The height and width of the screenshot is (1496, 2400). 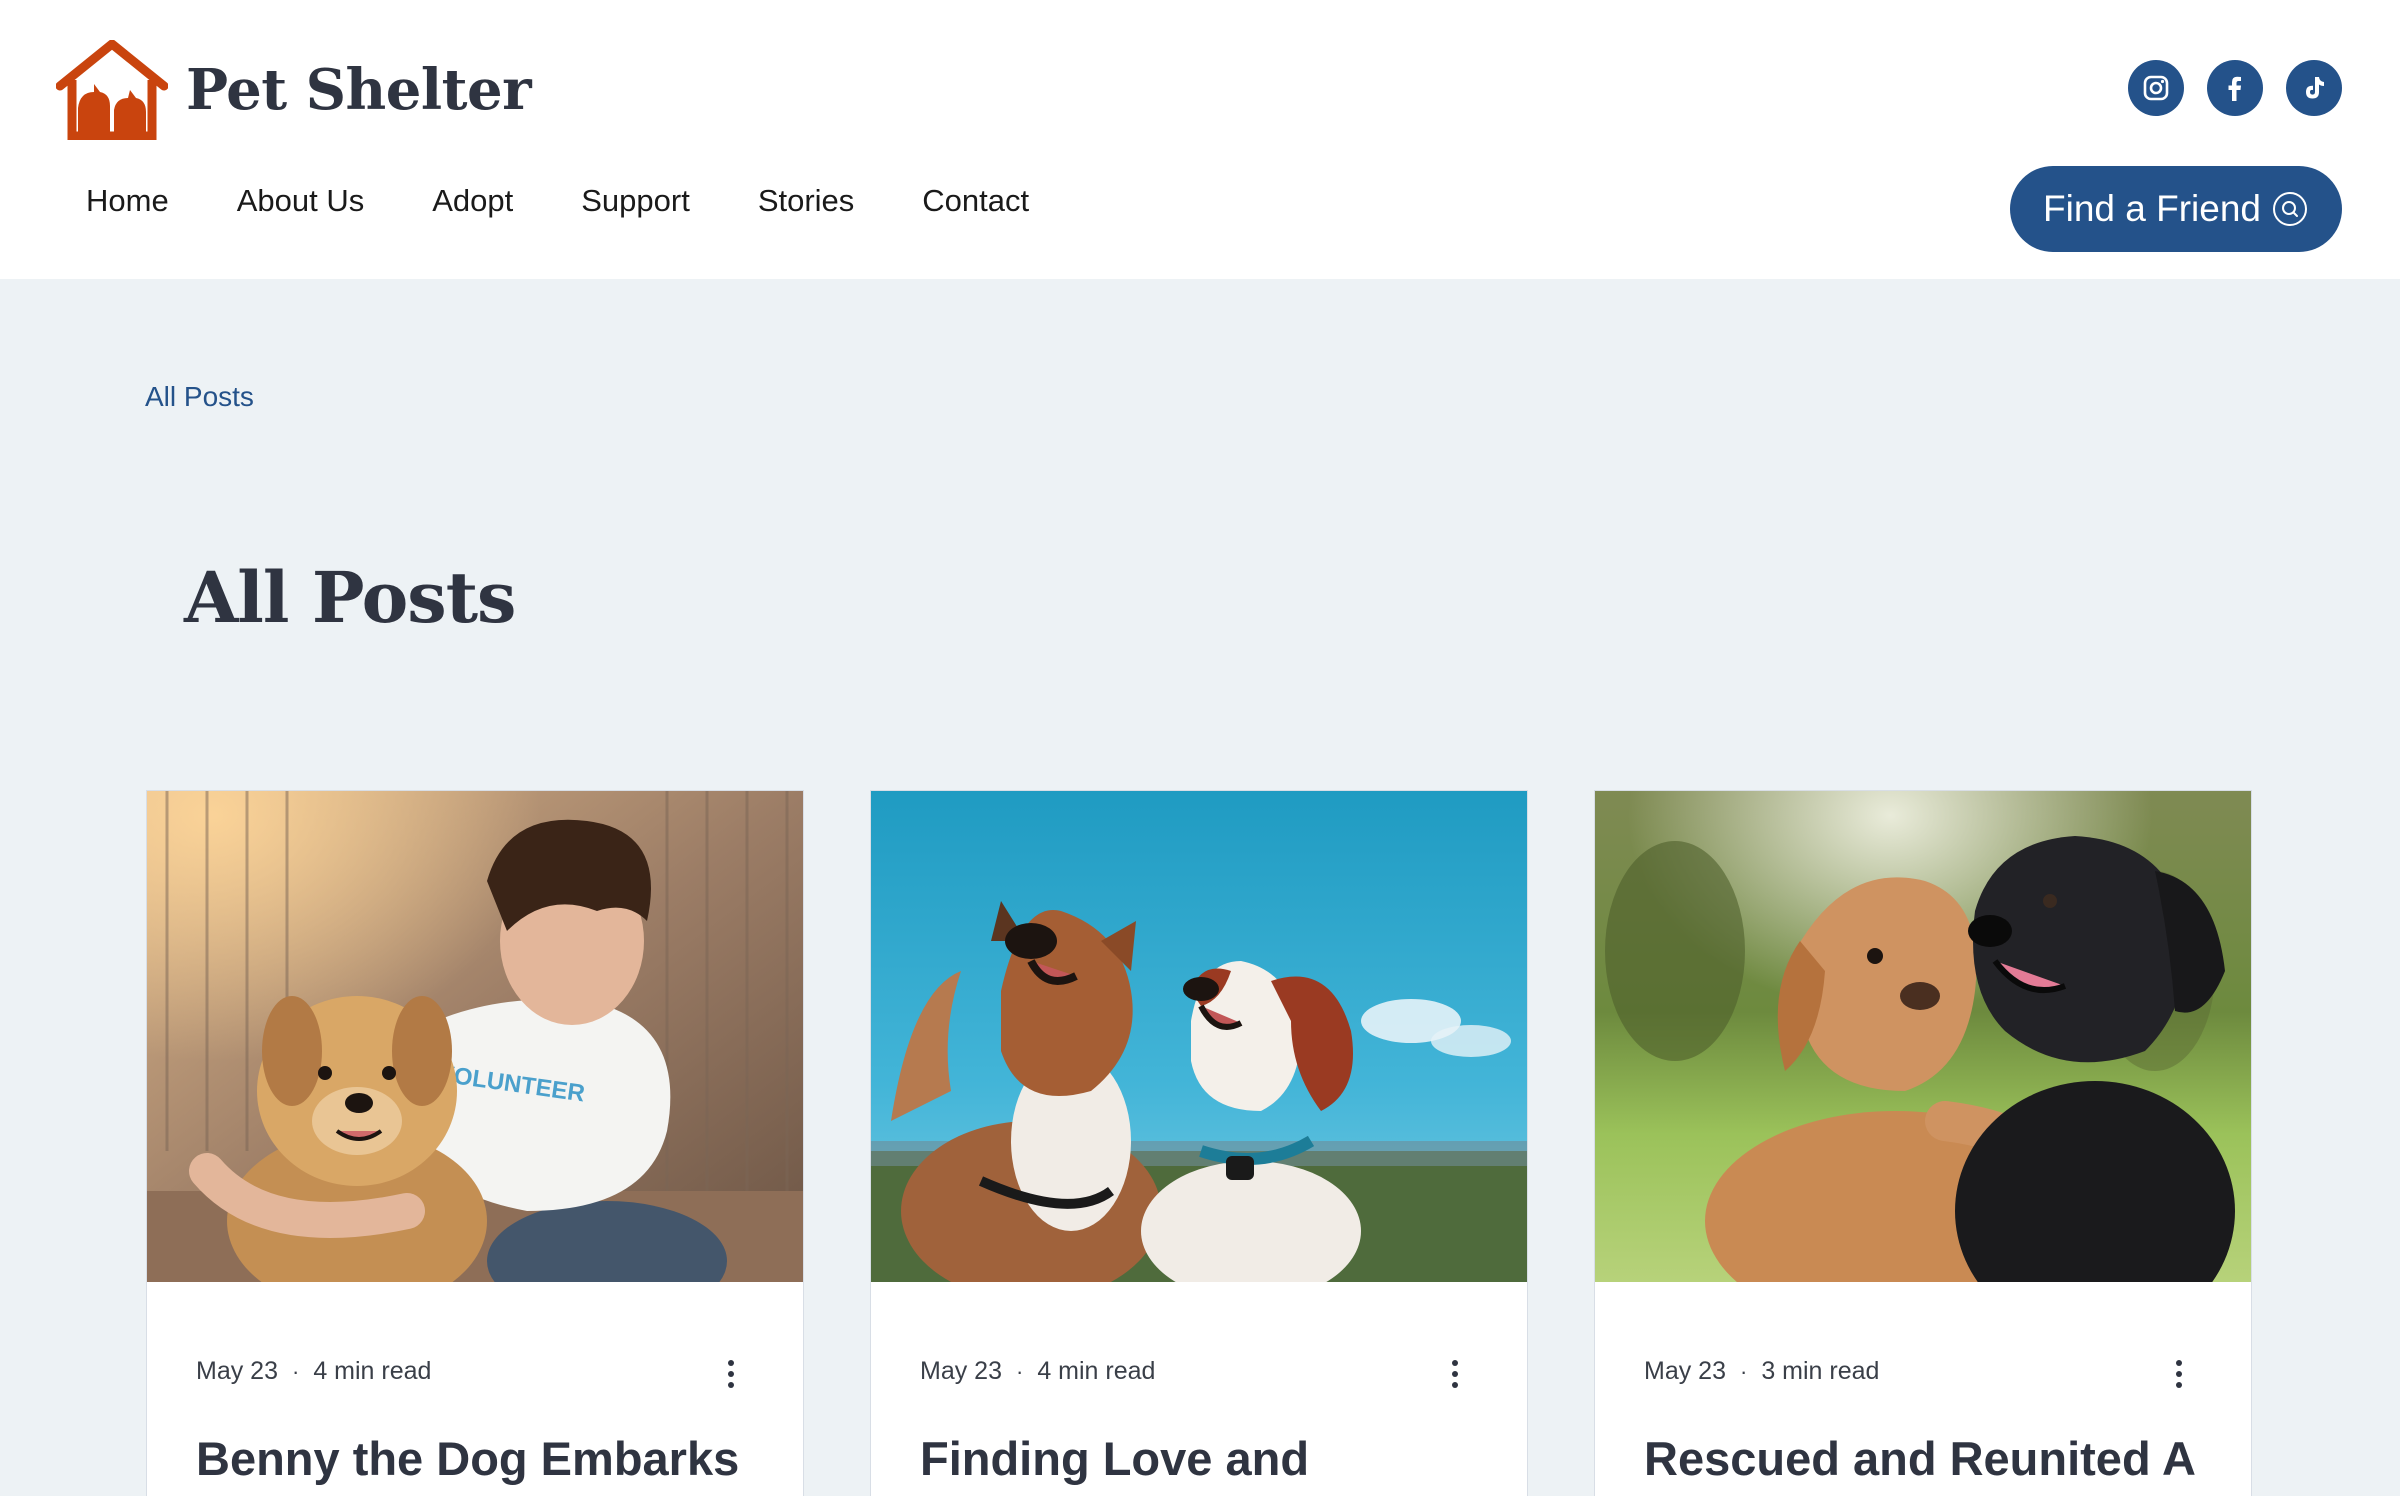 I want to click on nav-item-about-us: About Us, so click(x=301, y=201).